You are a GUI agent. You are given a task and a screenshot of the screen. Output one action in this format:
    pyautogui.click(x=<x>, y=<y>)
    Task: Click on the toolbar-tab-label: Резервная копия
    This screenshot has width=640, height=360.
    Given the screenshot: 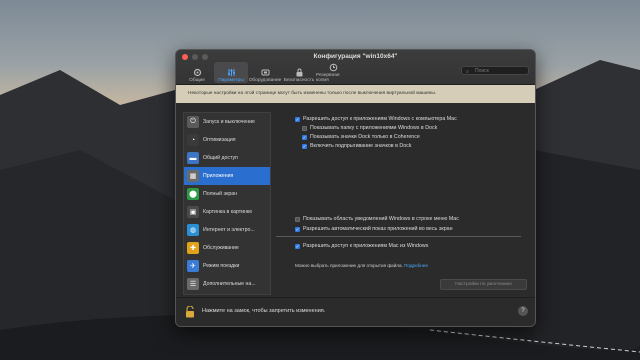 What is the action you would take?
    pyautogui.click(x=328, y=78)
    